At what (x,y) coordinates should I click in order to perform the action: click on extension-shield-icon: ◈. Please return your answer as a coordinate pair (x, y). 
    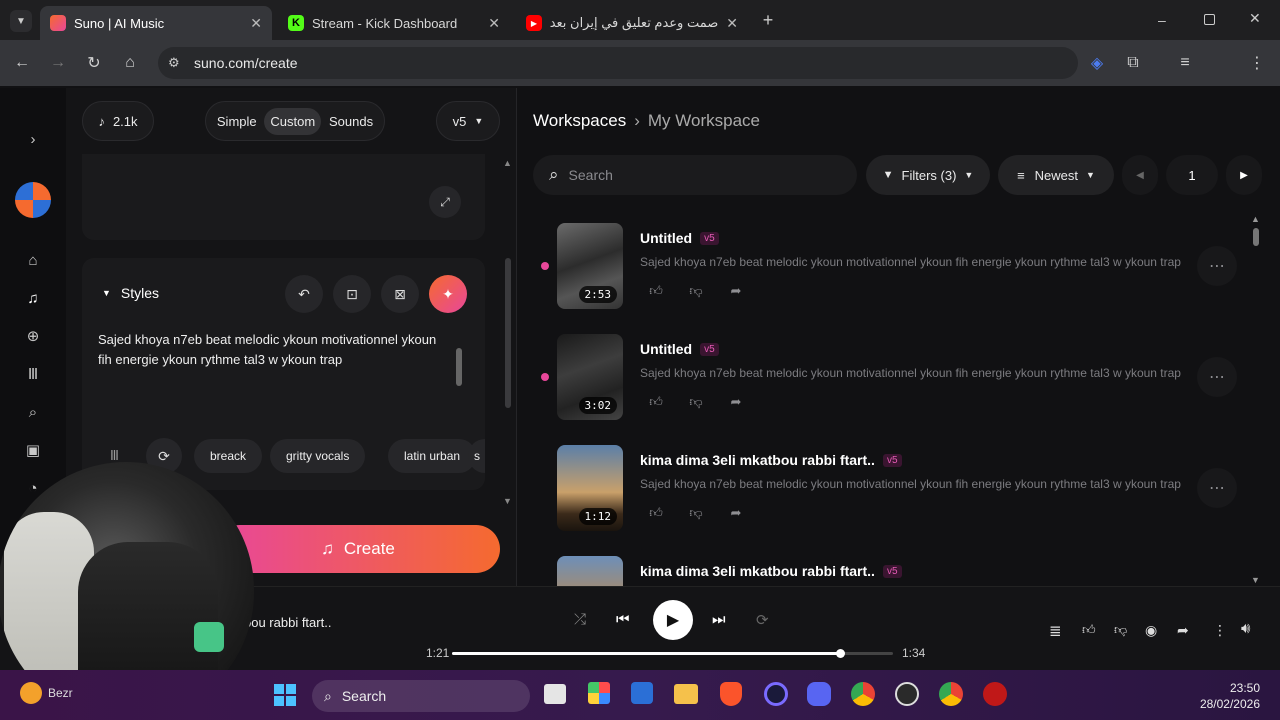
    Looking at the image, I should click on (1097, 63).